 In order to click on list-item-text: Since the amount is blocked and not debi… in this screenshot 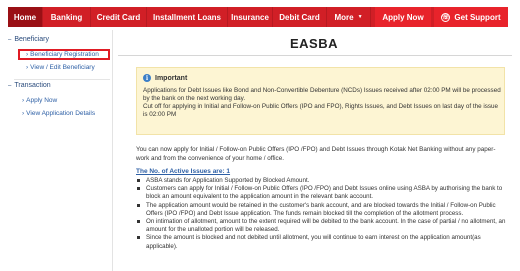, I will do `click(313, 242)`.